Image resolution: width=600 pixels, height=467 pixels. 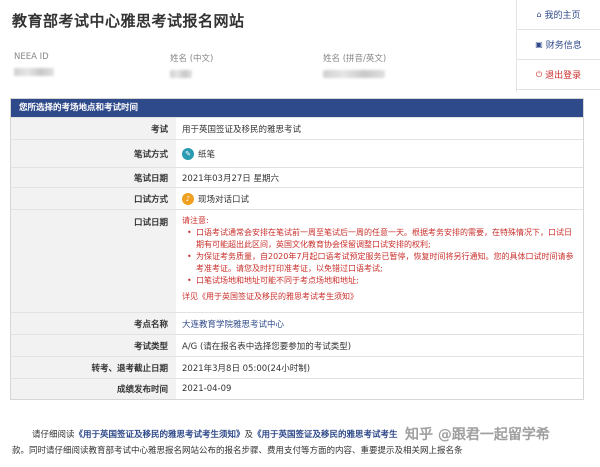 I want to click on row-exam: 考试 用于英国签证及移民的雅思考试, so click(x=297, y=128).